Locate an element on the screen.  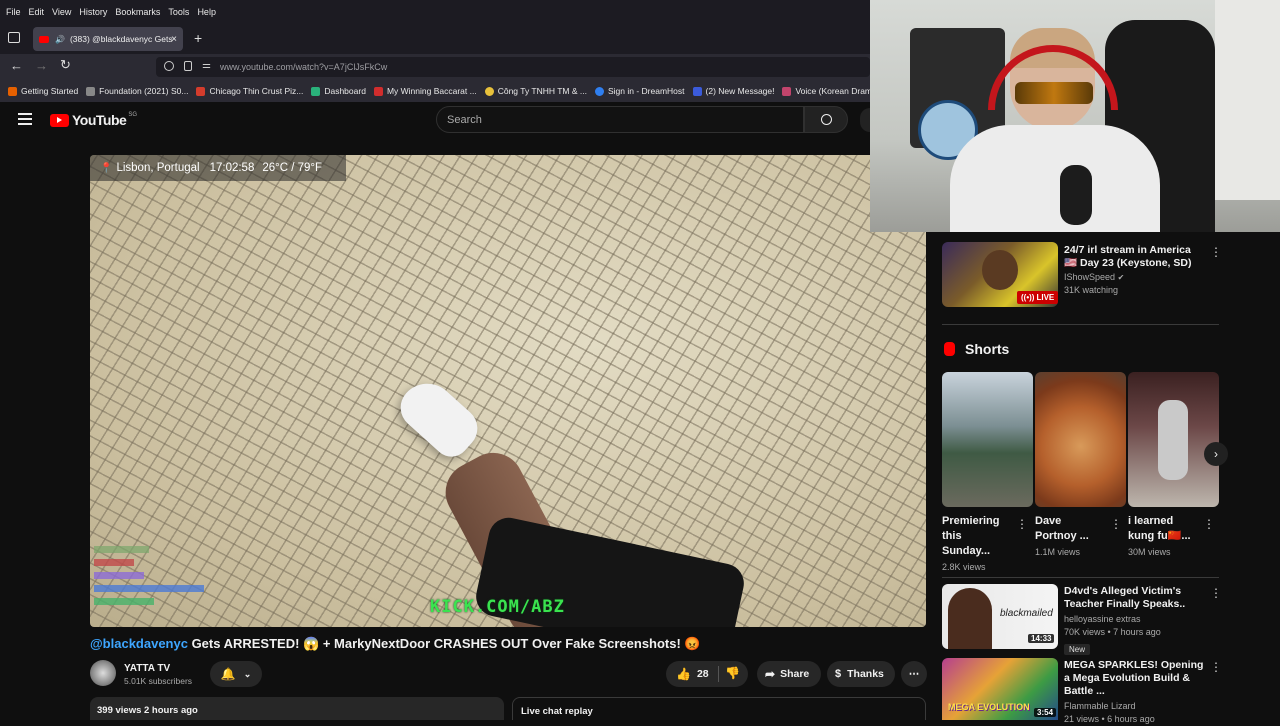
divider is located at coordinates (718, 674).